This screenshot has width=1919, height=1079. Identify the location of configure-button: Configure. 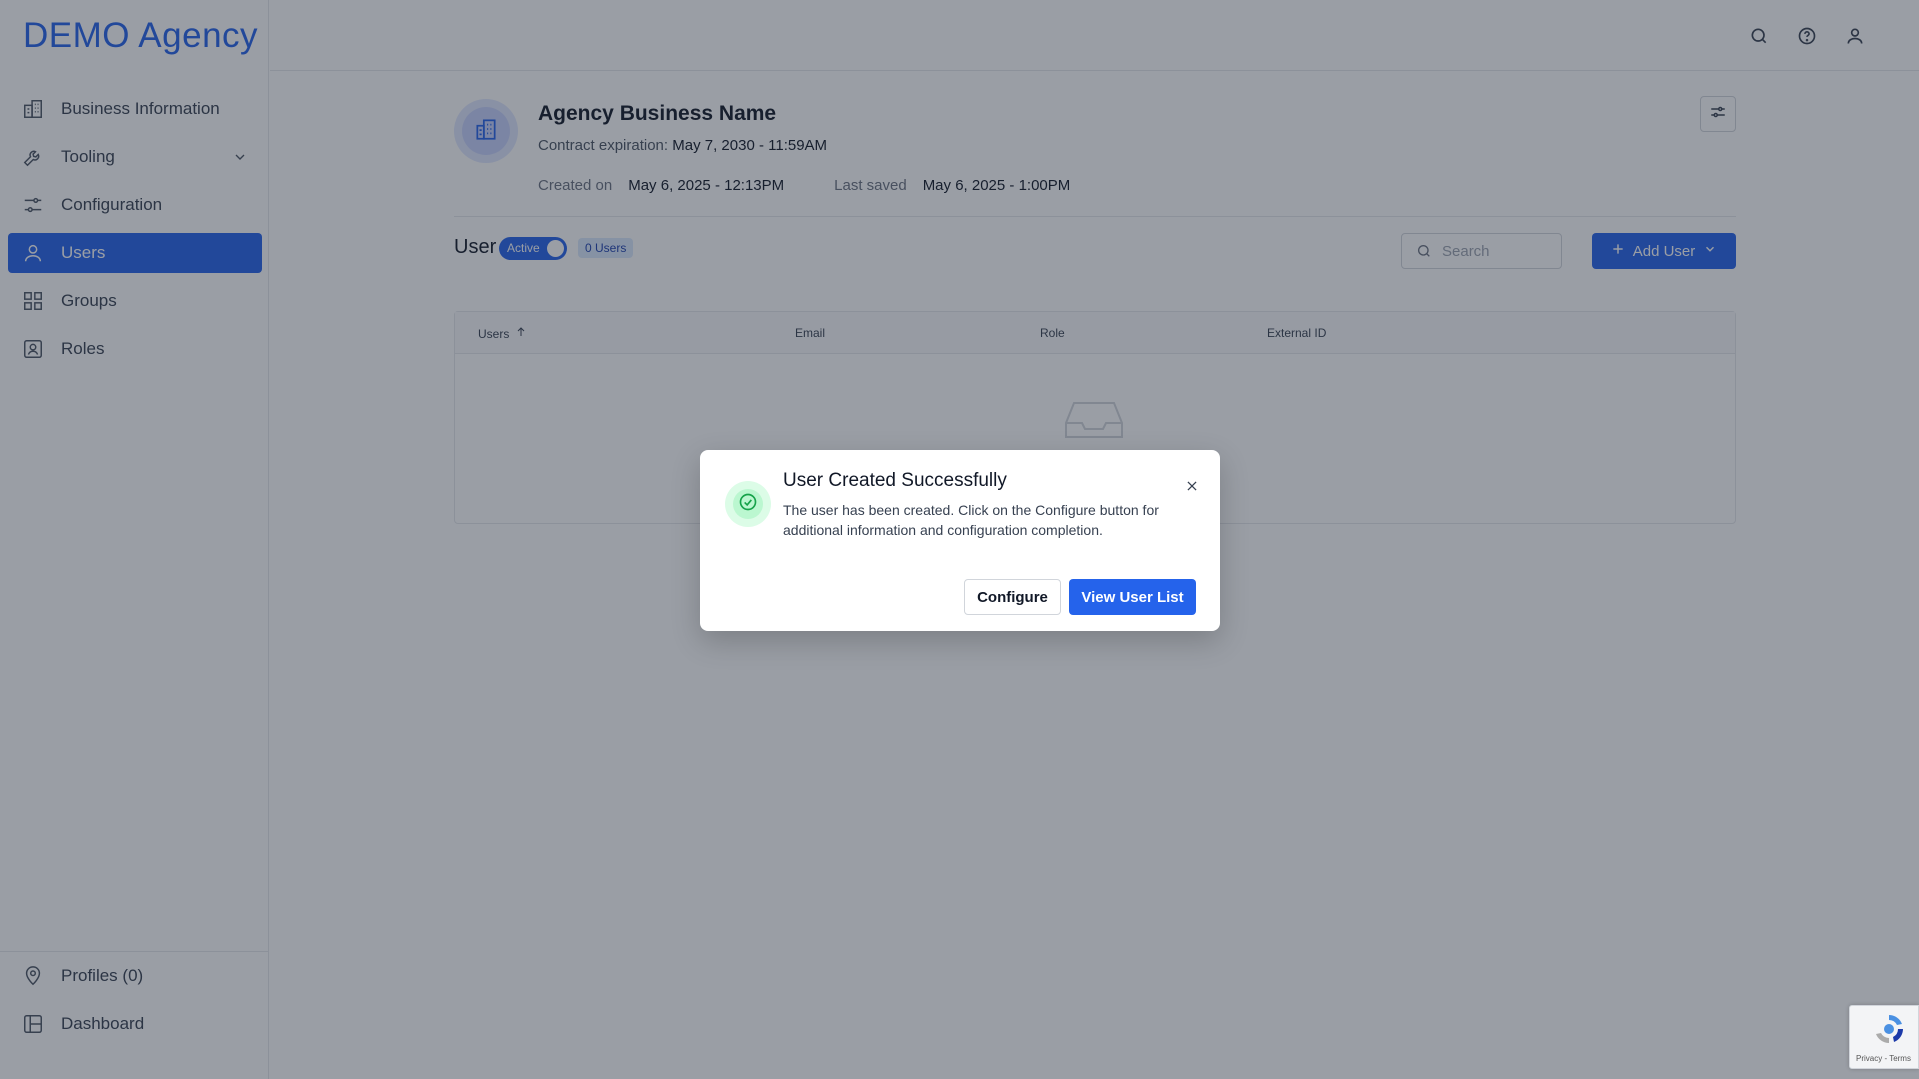
(1012, 597).